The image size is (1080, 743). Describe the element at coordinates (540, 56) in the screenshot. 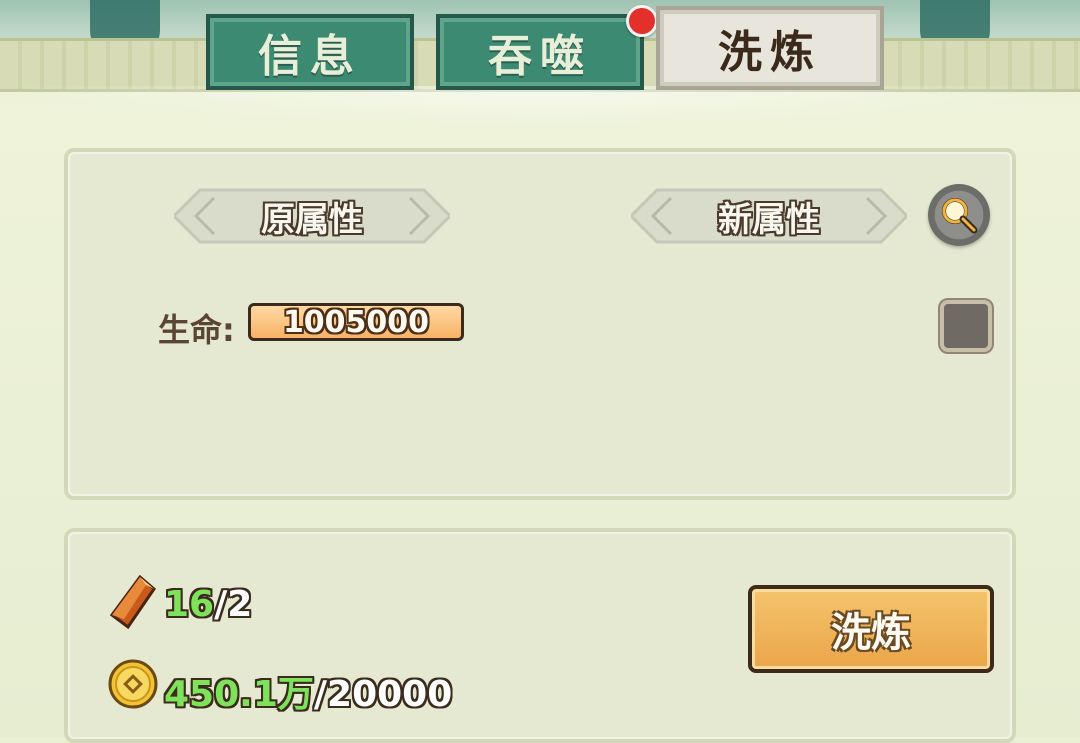

I see `tab-devour-label: 吞噬` at that location.